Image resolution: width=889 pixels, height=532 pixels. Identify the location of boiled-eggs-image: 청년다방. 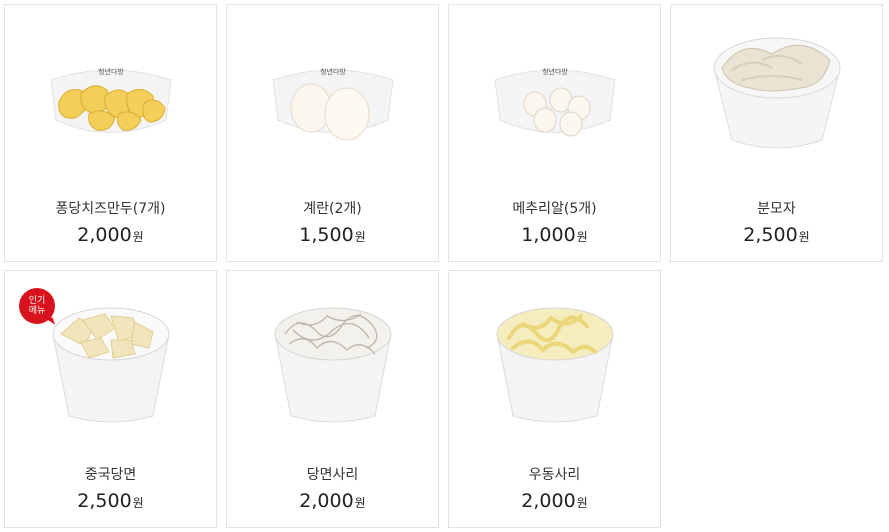
(332, 100).